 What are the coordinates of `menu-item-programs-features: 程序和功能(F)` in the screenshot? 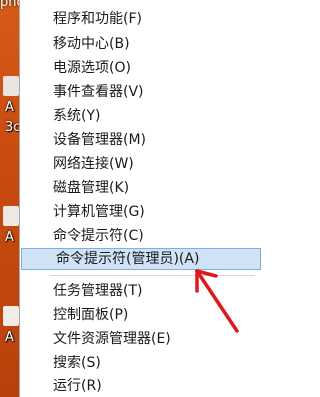 It's located at (97, 19).